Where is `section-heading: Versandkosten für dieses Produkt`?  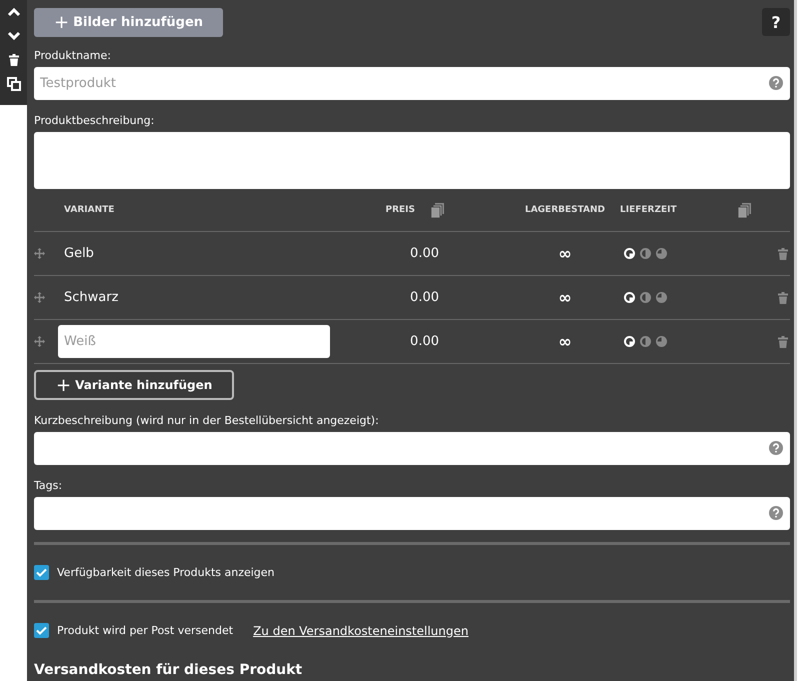 section-heading: Versandkosten für dieses Produkt is located at coordinates (169, 670).